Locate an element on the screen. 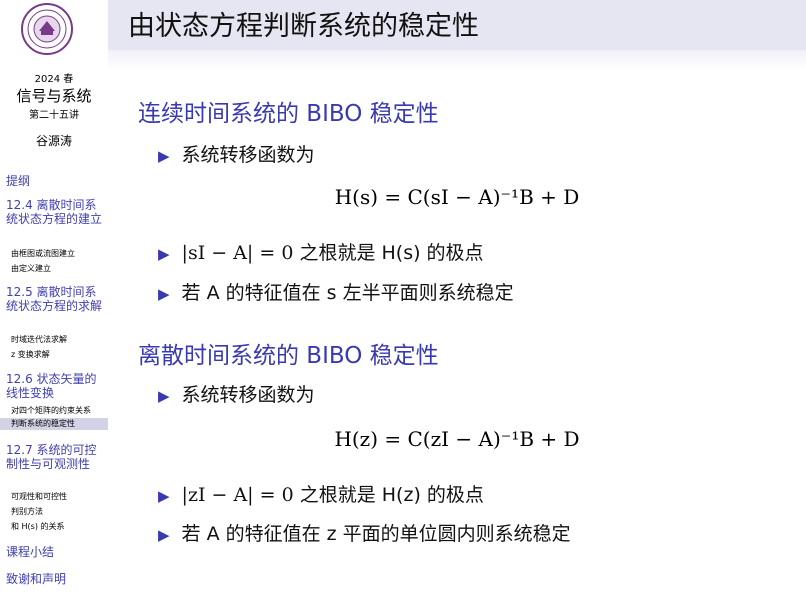 The width and height of the screenshot is (806, 605). slide-title-bar: 由状态方程判断系统的稳定性 is located at coordinates (457, 25).